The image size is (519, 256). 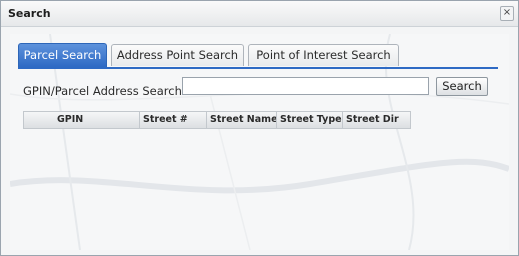 I want to click on column-header-street-number: Street #, so click(x=173, y=120).